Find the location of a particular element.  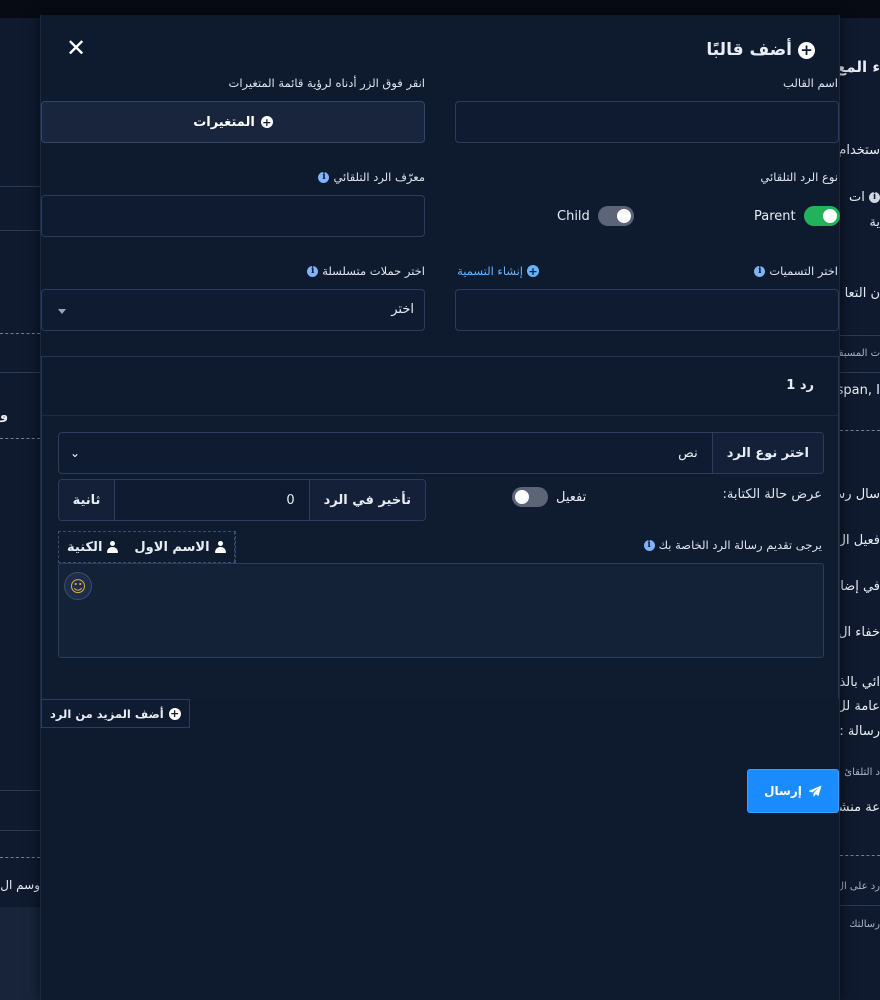

bg-fragment: و is located at coordinates (4, 415).